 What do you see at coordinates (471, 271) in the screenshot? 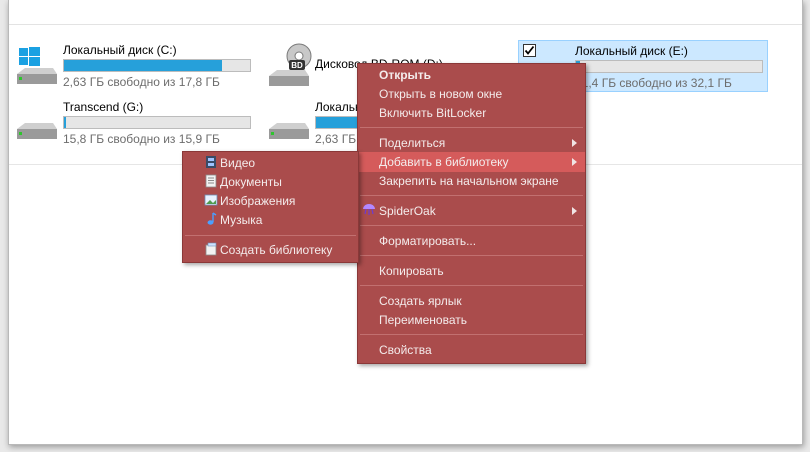
I see `menu-item-copy: Копировать` at bounding box center [471, 271].